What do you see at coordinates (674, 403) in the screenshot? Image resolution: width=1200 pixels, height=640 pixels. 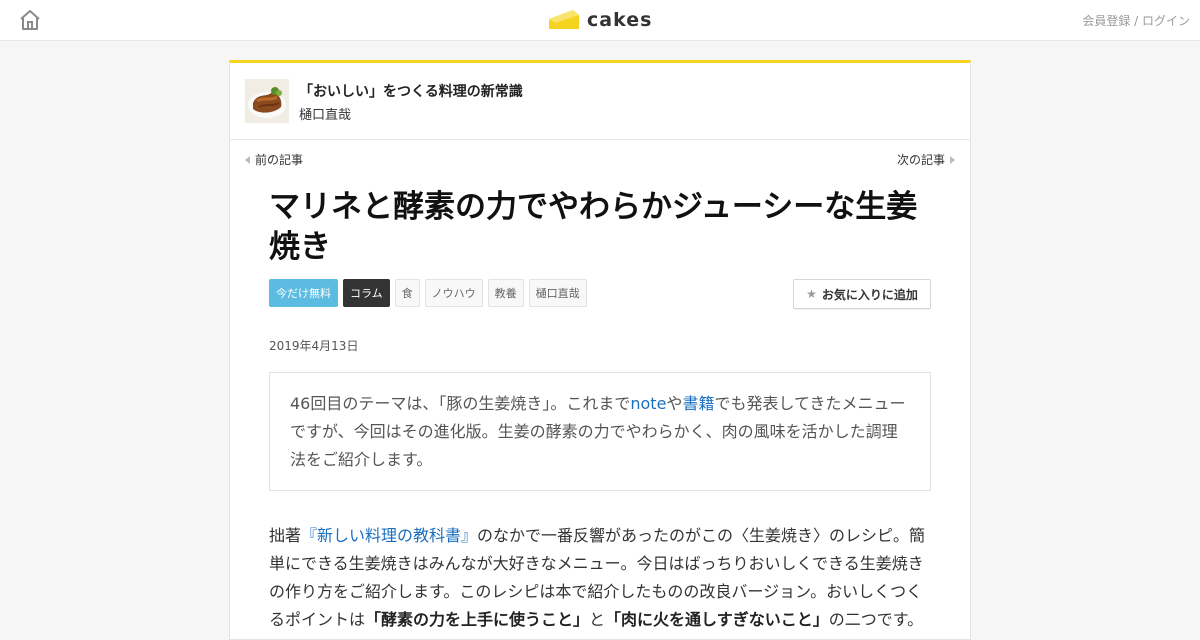 I see `lead-text: や` at bounding box center [674, 403].